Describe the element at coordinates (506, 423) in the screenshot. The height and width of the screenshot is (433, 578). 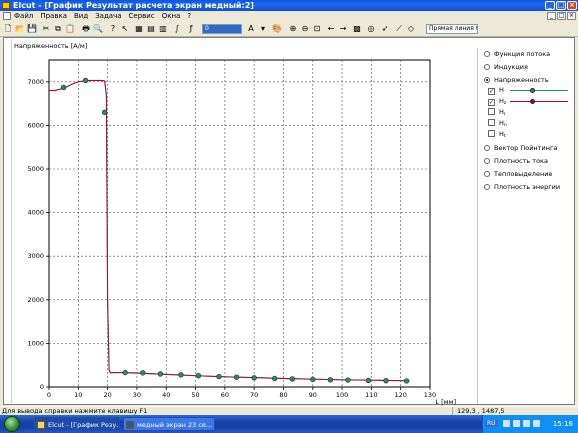
I see `network-icon` at that location.